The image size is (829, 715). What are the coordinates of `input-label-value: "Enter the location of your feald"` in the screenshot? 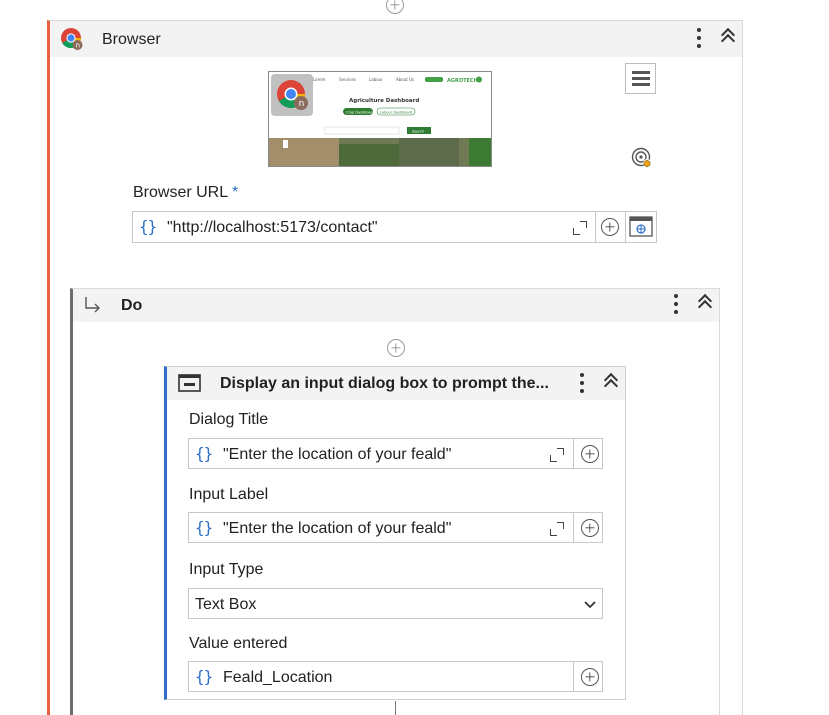 It's located at (337, 529).